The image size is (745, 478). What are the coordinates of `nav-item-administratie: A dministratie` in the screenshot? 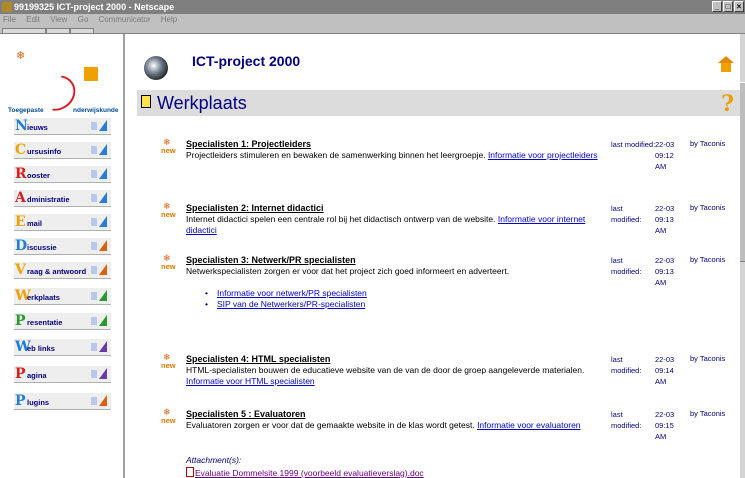 It's located at (62, 198).